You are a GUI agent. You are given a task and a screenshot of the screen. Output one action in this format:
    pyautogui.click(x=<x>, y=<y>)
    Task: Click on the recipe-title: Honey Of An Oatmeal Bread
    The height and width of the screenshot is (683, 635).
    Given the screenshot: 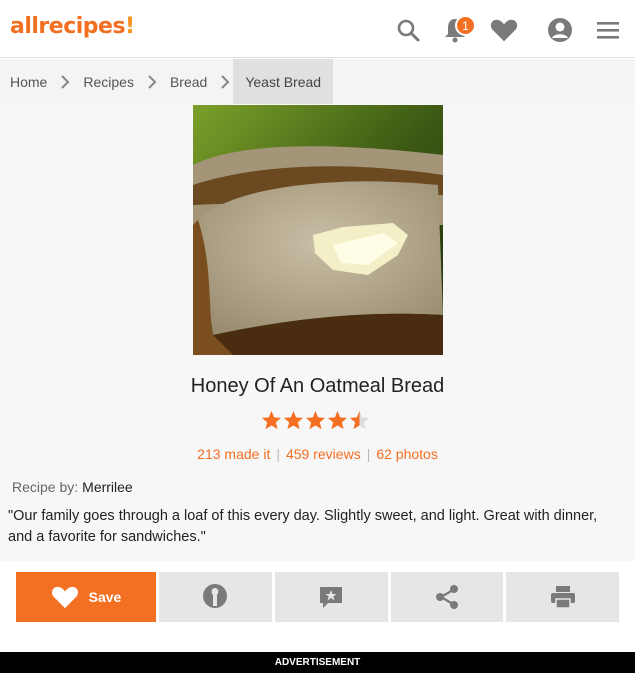 What is the action you would take?
    pyautogui.click(x=317, y=386)
    